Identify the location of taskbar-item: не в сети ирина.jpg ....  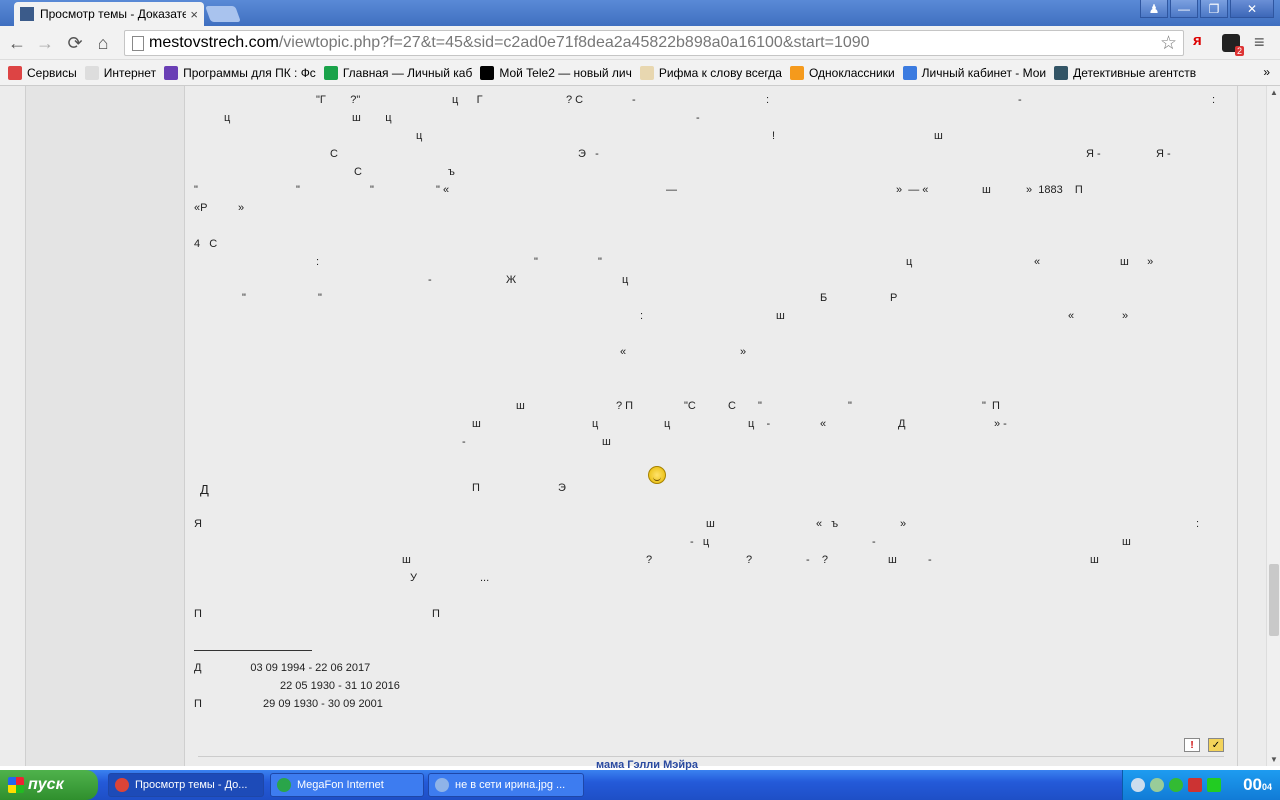
(506, 785).